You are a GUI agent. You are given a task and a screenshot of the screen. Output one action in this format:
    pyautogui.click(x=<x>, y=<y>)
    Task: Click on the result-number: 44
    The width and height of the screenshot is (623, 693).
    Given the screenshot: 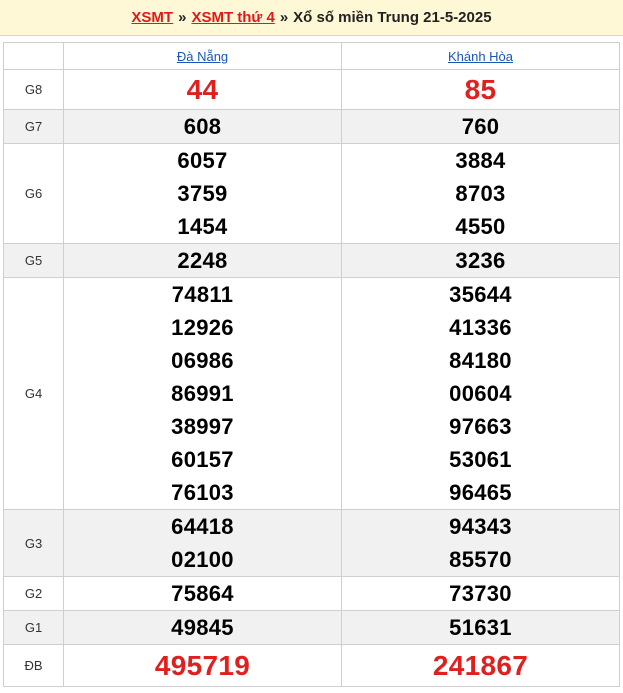 What is the action you would take?
    pyautogui.click(x=202, y=89)
    